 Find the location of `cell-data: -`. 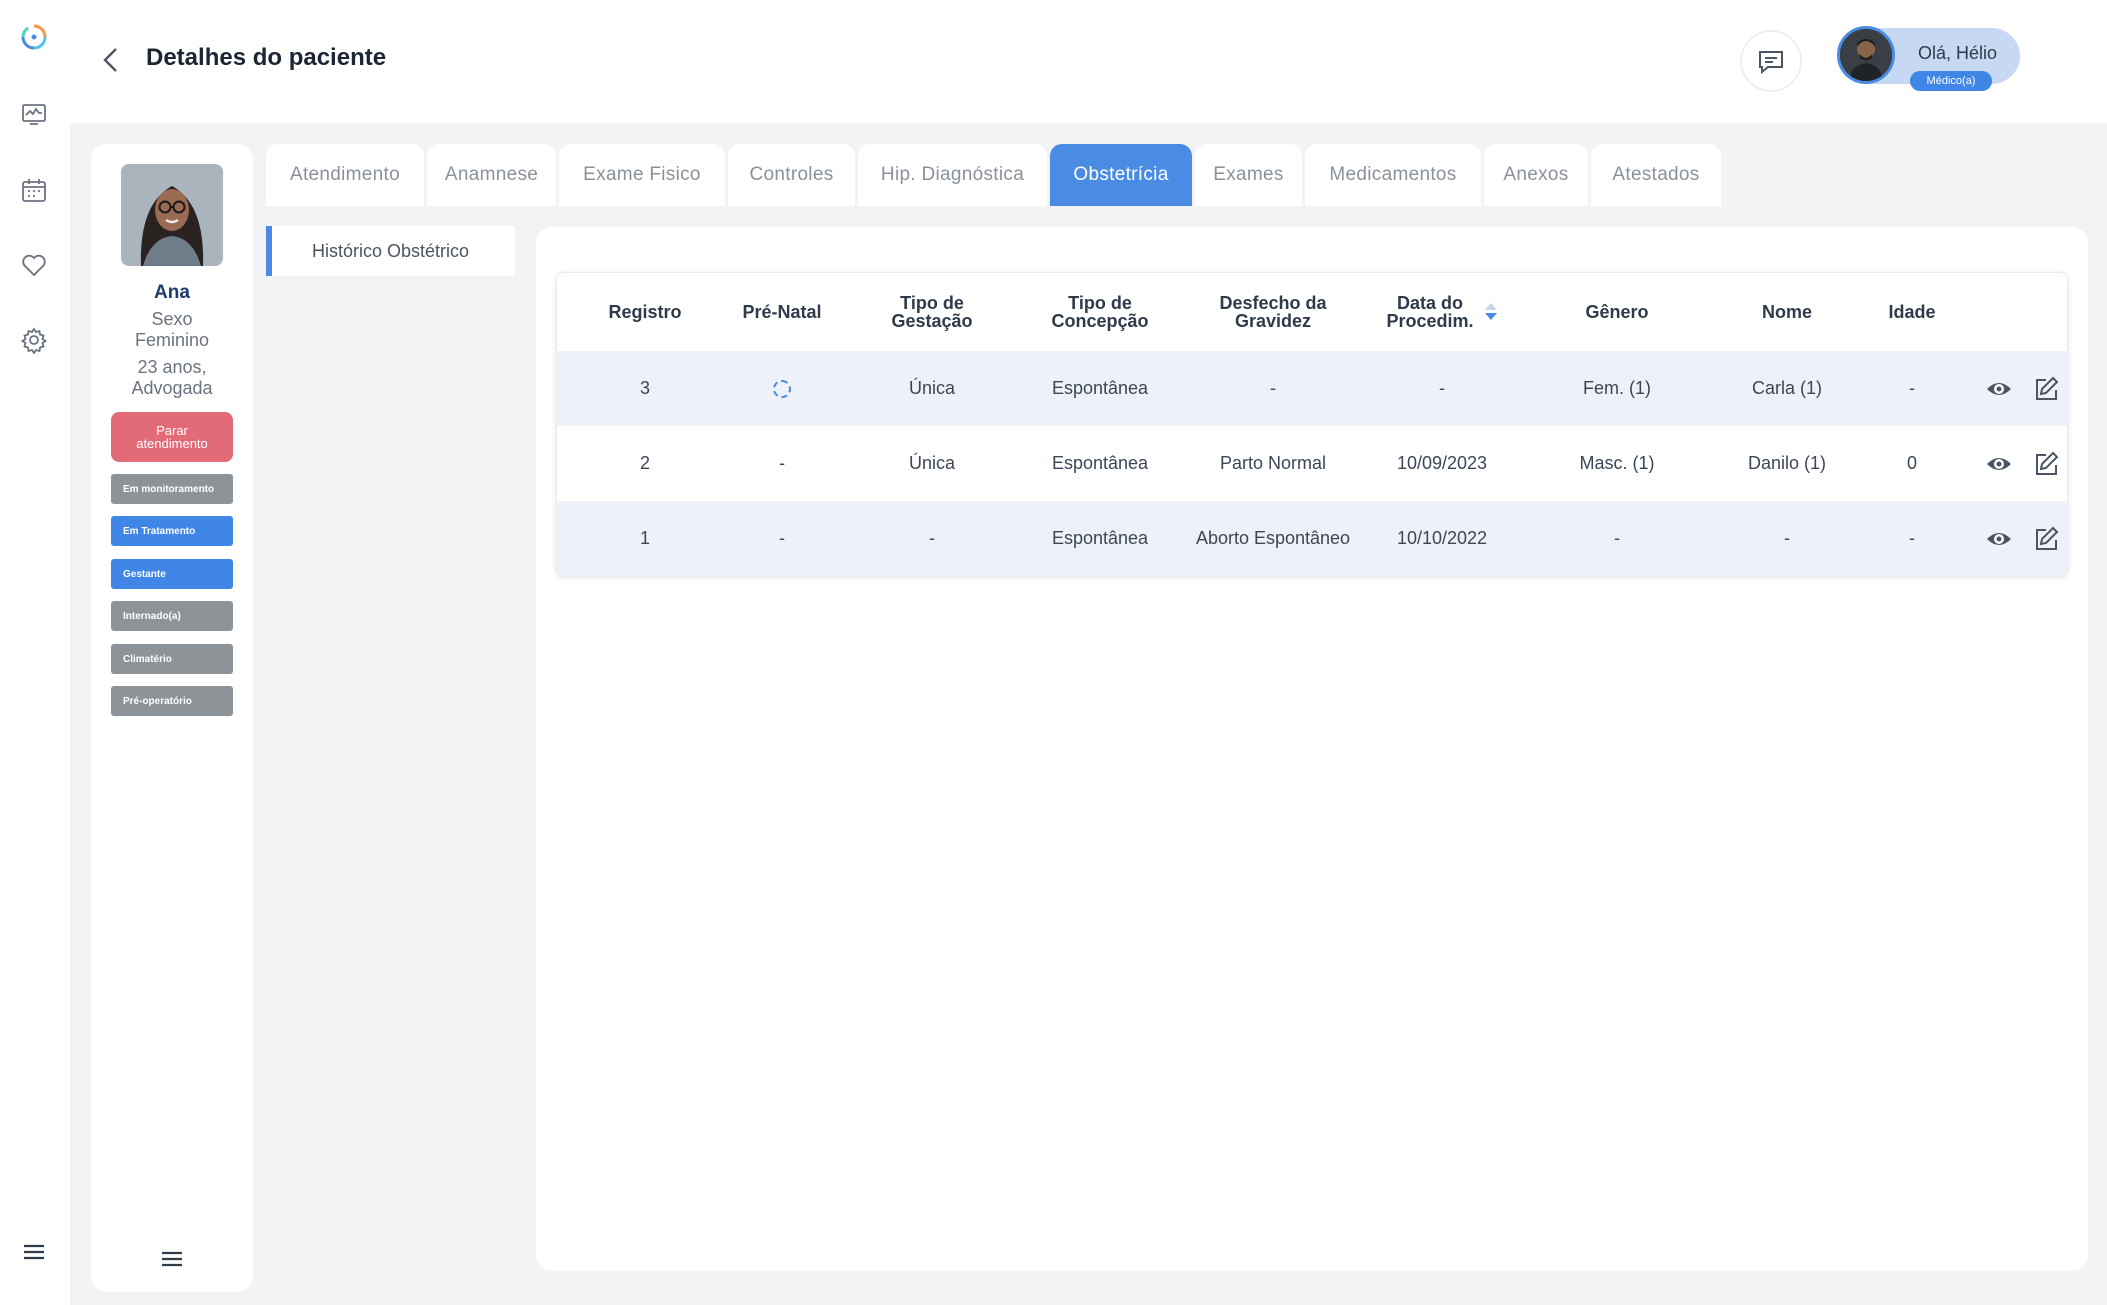

cell-data: - is located at coordinates (1442, 388).